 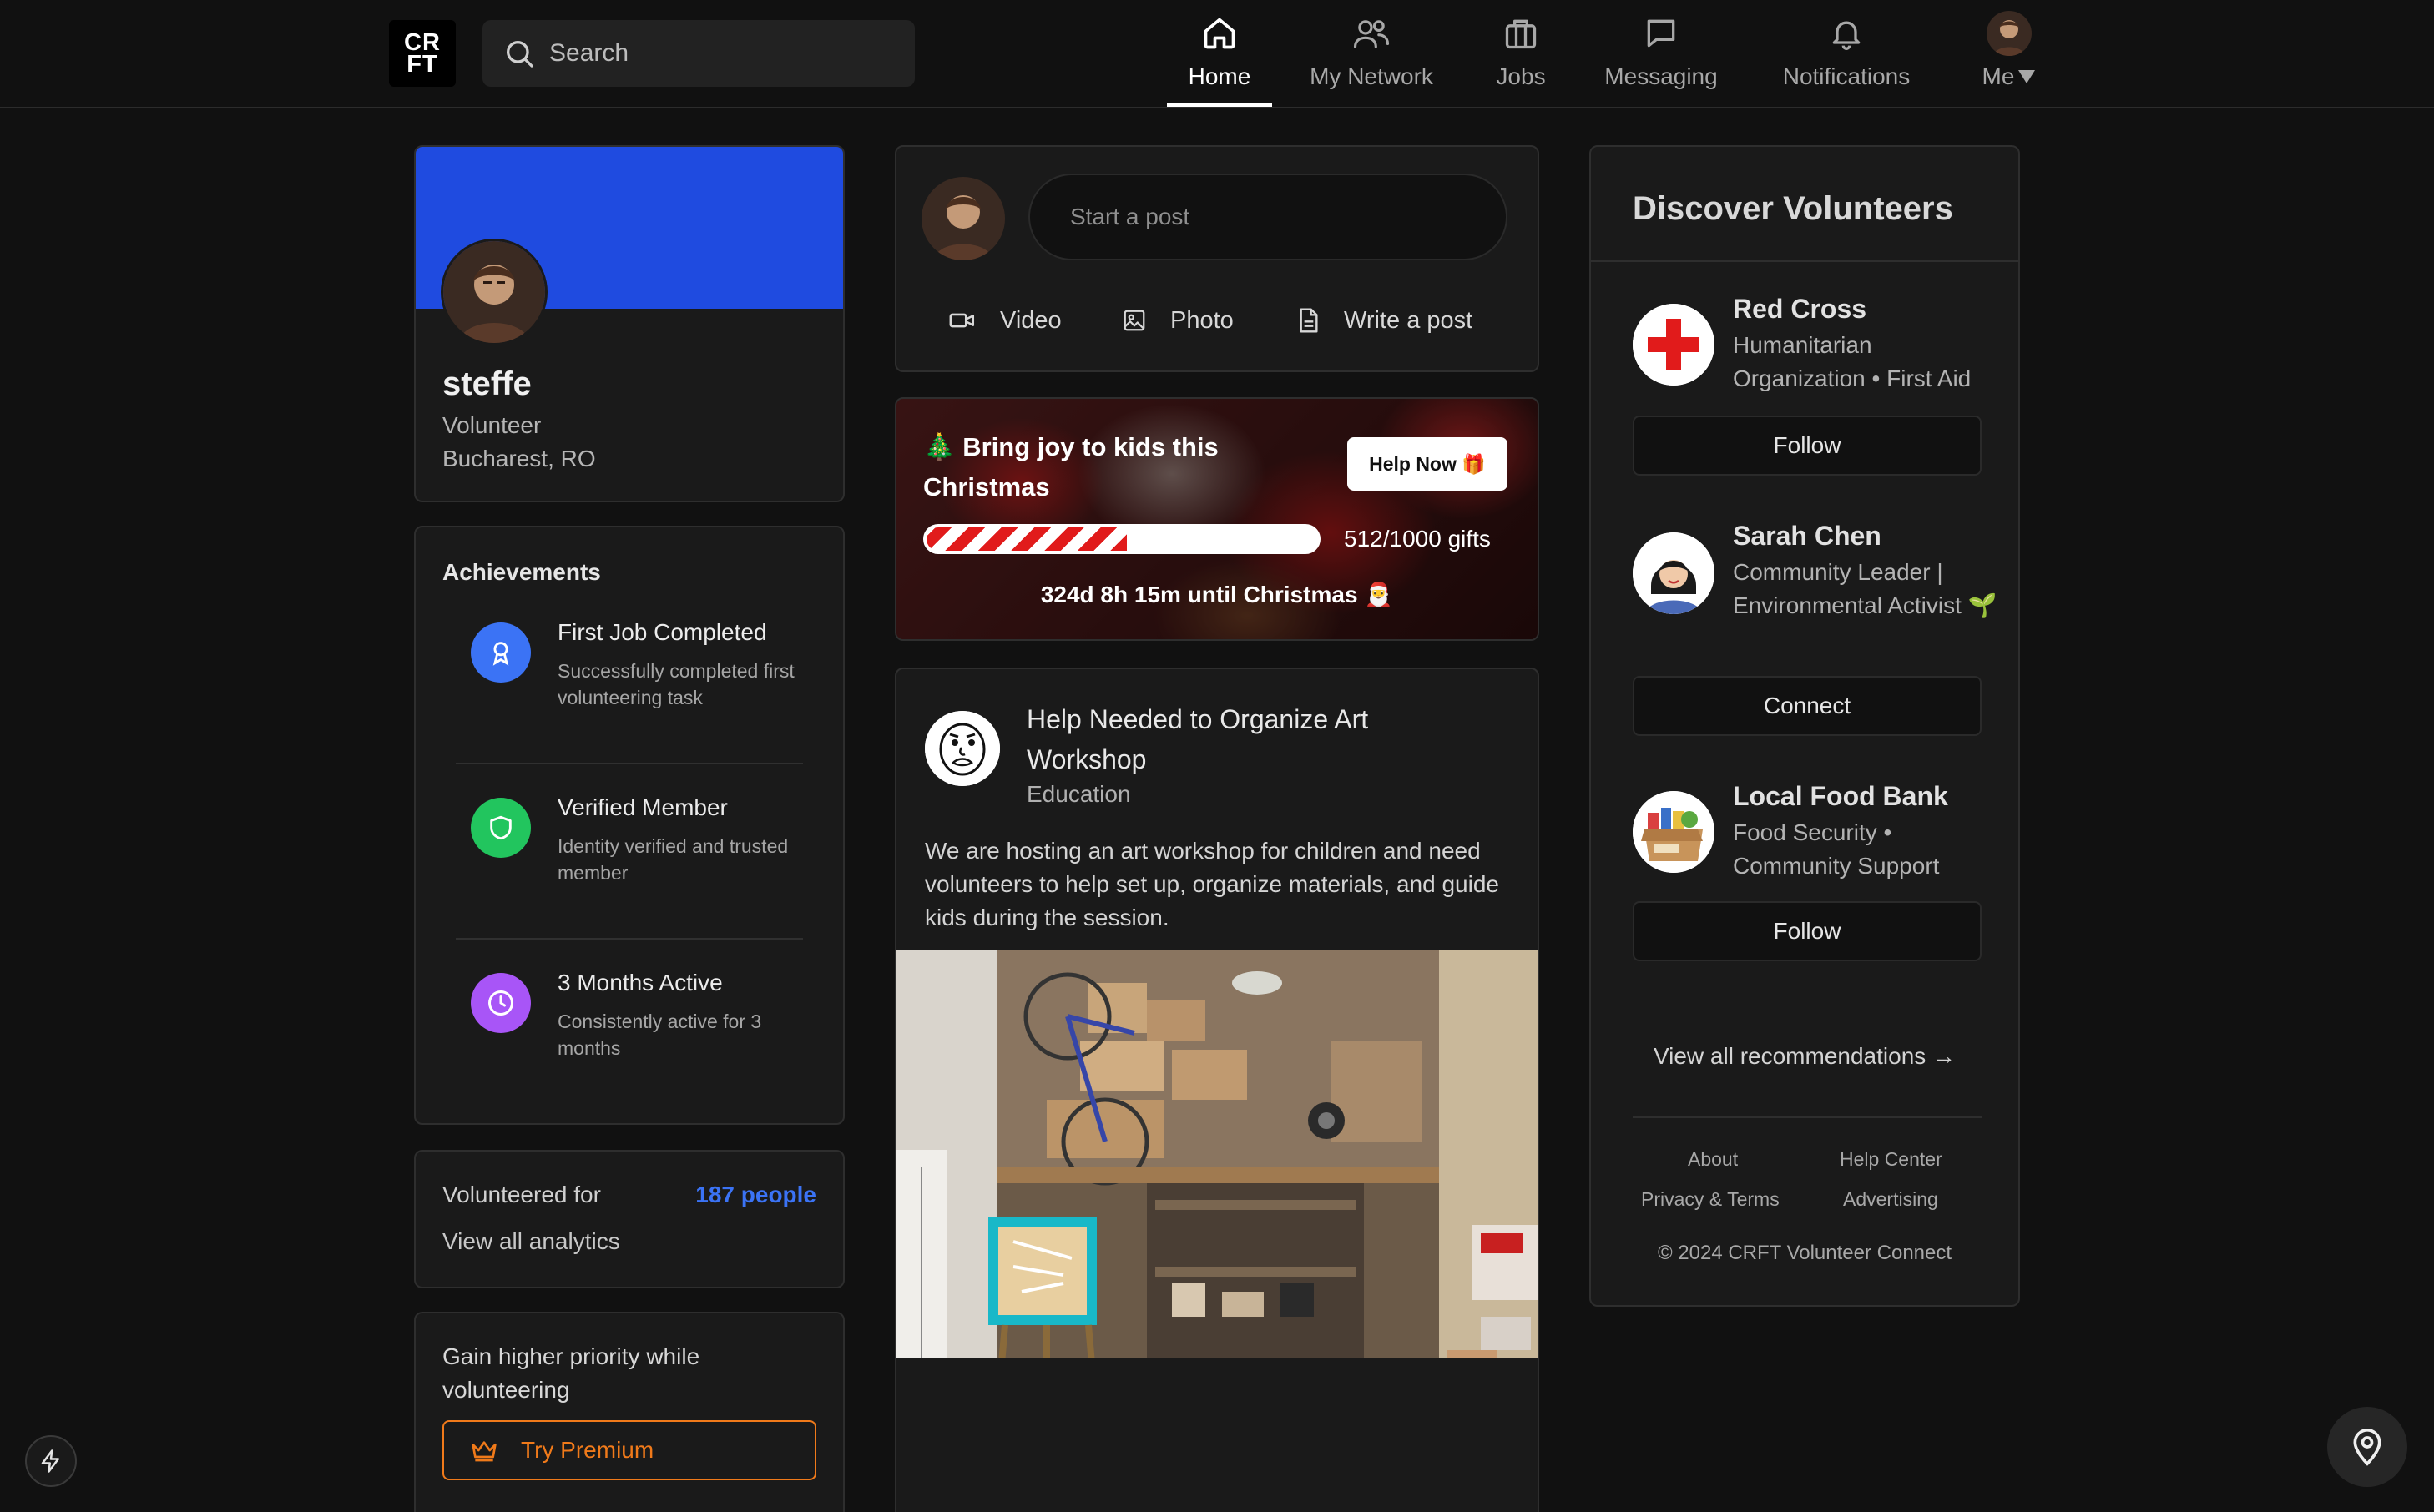 I want to click on nav-messaging-label: Messaging, so click(x=1661, y=76).